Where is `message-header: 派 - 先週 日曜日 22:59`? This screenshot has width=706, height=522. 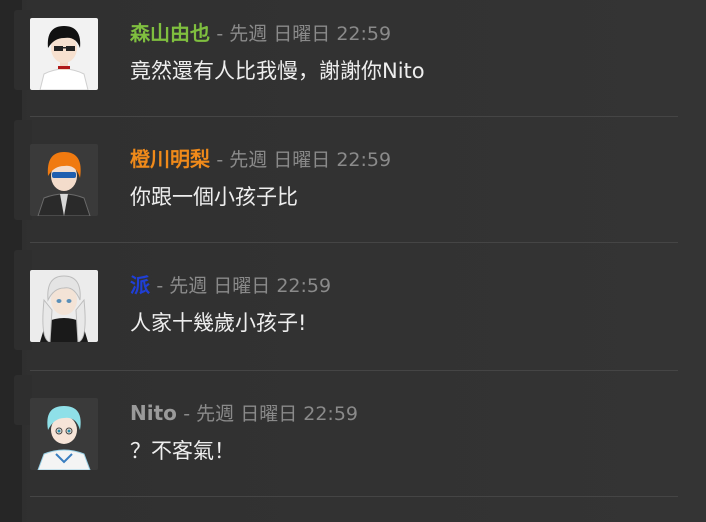 message-header: 派 - 先週 日曜日 22:59 is located at coordinates (230, 285).